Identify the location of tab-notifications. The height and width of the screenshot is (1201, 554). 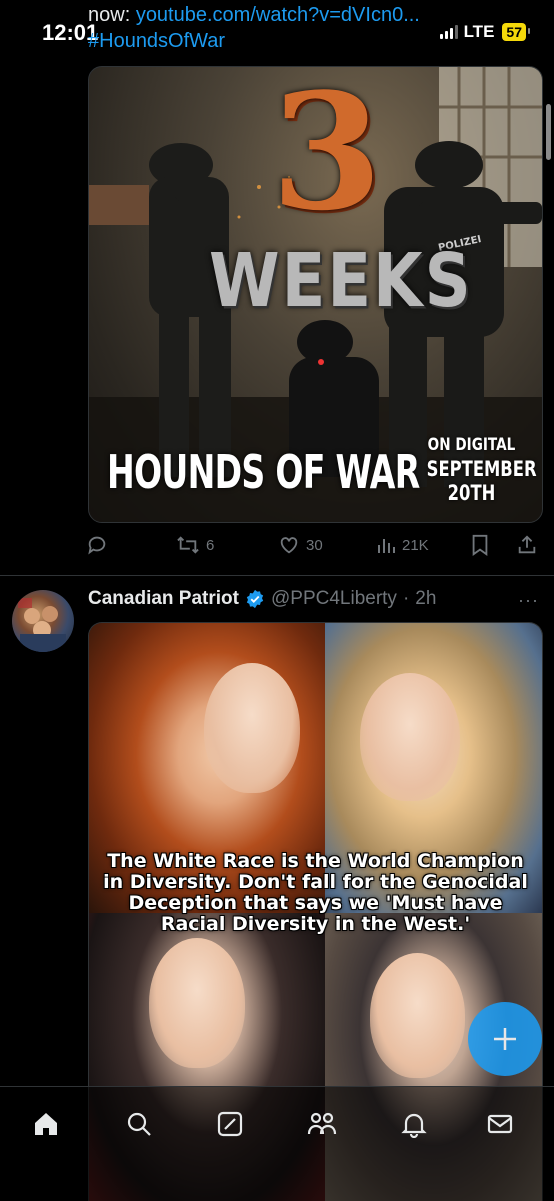
(414, 1124).